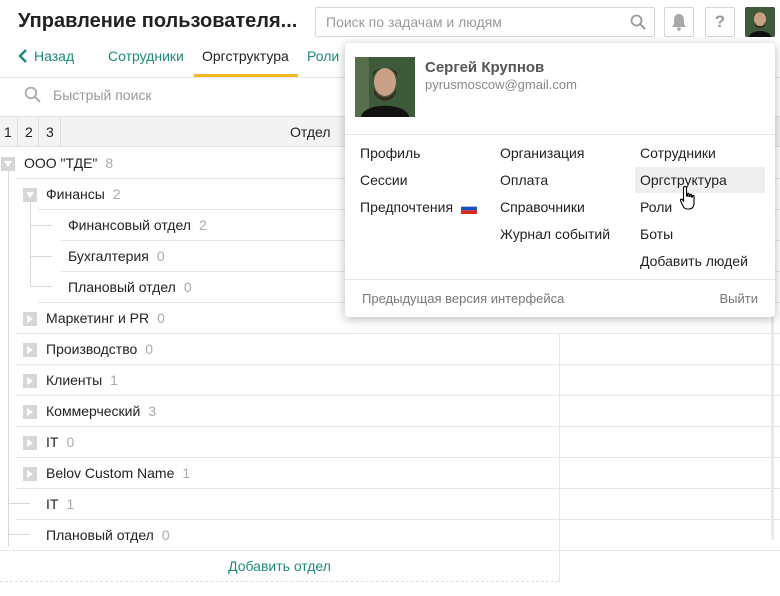  Describe the element at coordinates (694, 261) in the screenshot. I see `menu-item-add-people: Добавить людей` at that location.